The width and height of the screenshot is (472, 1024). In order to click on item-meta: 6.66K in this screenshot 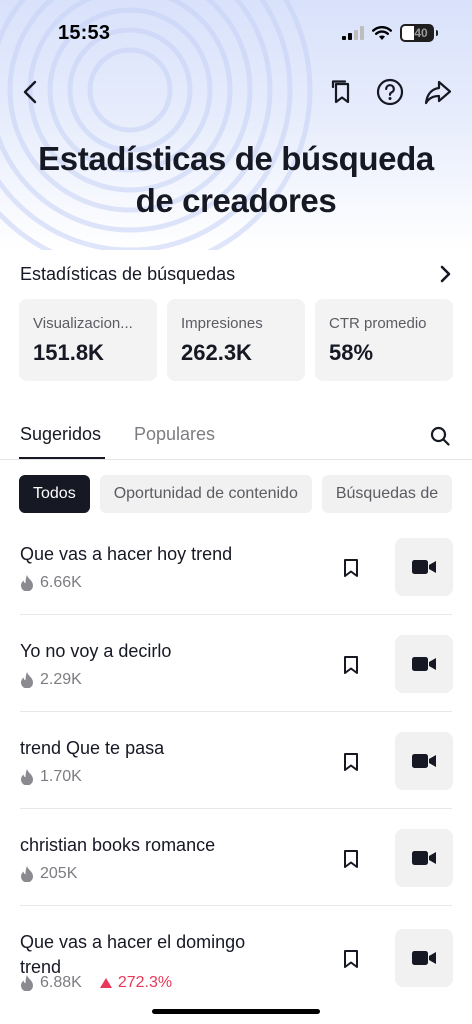, I will do `click(51, 583)`.